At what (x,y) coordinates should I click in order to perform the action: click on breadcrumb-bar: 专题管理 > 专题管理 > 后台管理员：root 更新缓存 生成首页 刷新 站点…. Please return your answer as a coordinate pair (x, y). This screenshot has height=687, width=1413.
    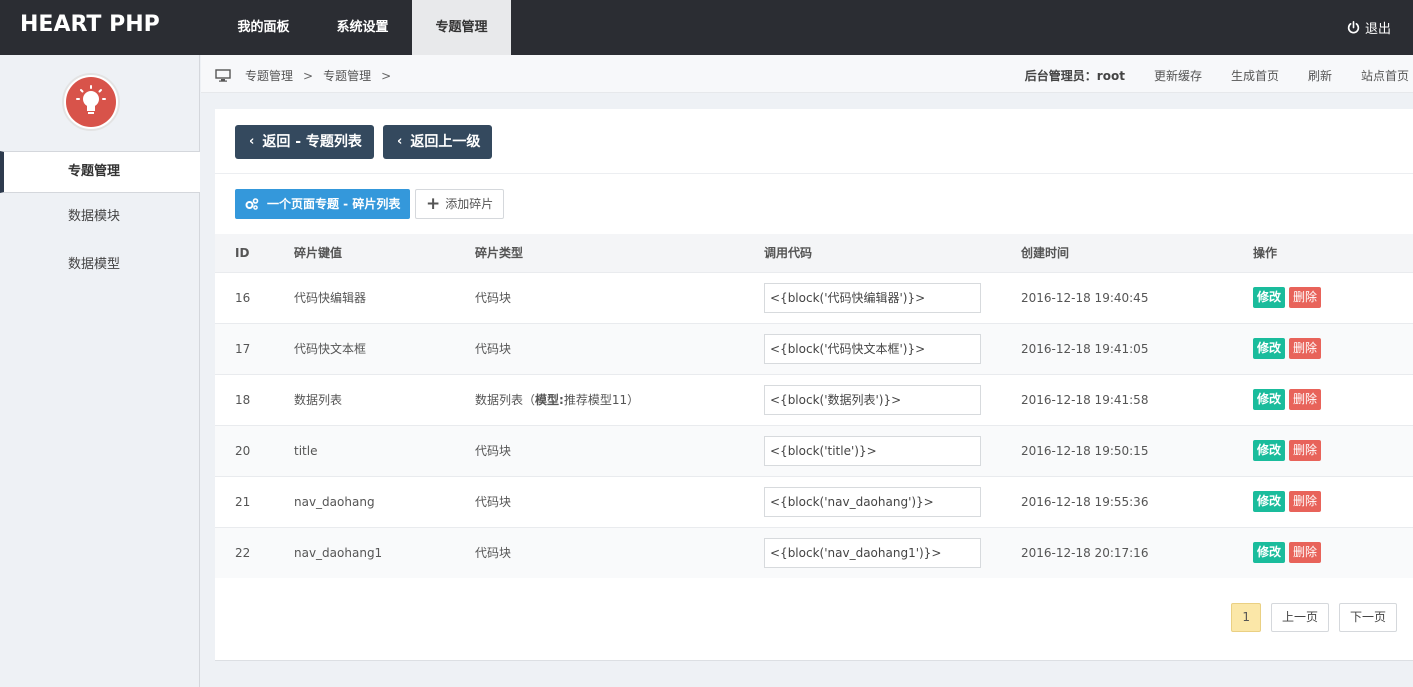
    Looking at the image, I should click on (807, 74).